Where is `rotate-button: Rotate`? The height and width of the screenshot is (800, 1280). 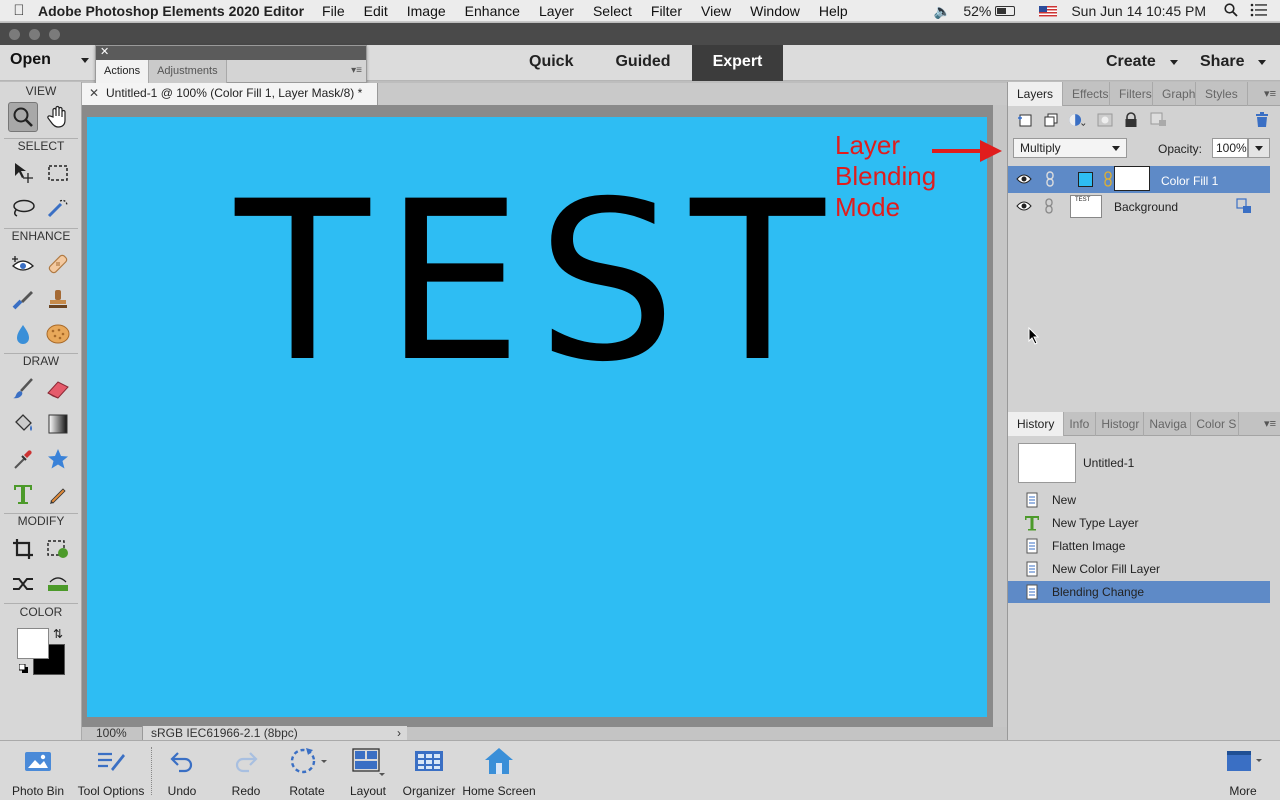 rotate-button: Rotate is located at coordinates (307, 770).